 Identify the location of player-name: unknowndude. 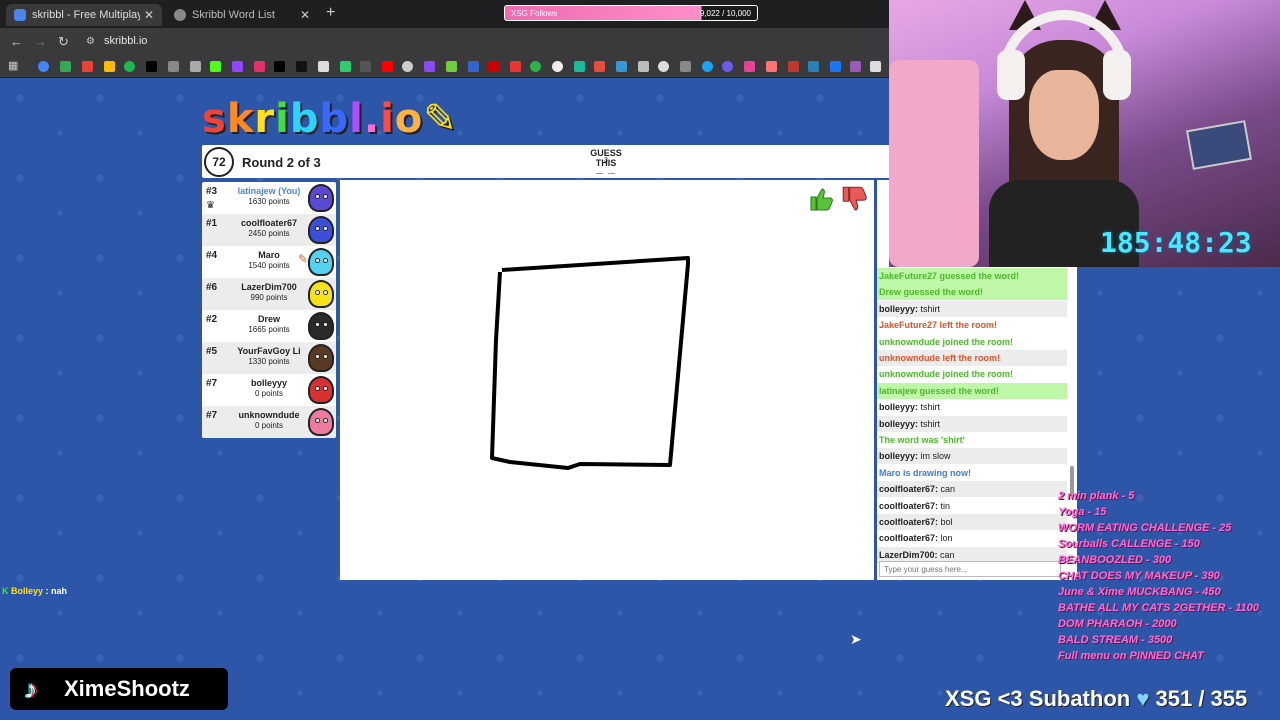
(269, 415).